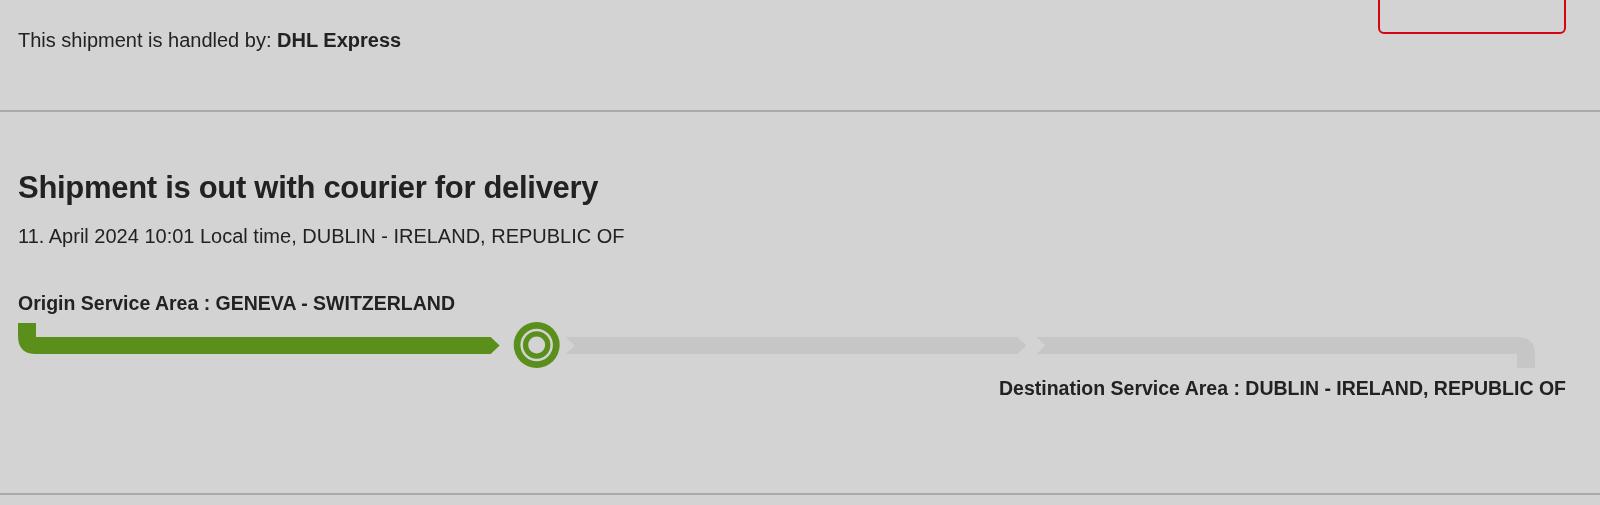 Image resolution: width=1600 pixels, height=505 pixels. What do you see at coordinates (309, 188) in the screenshot?
I see `status-heading: Shipment is out with courier for delivery` at bounding box center [309, 188].